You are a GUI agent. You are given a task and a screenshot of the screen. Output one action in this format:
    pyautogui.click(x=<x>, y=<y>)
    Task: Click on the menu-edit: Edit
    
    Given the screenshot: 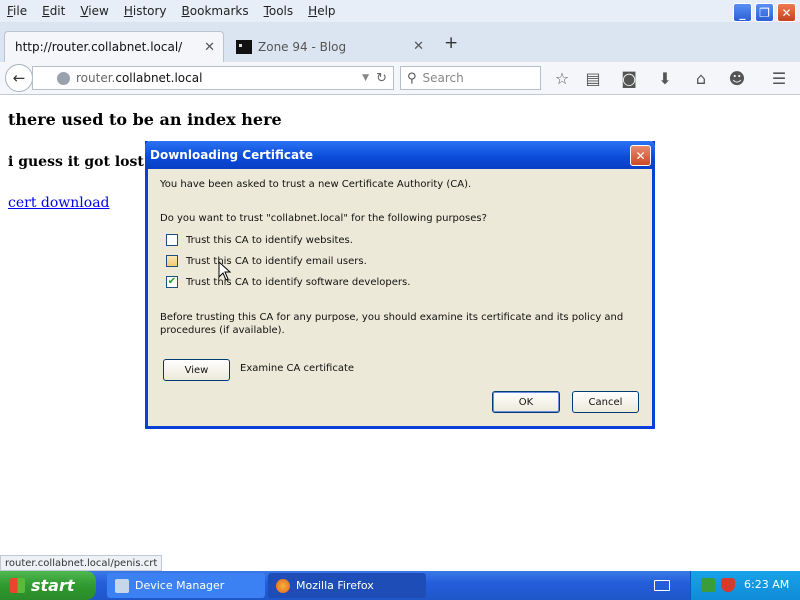 What is the action you would take?
    pyautogui.click(x=53, y=11)
    